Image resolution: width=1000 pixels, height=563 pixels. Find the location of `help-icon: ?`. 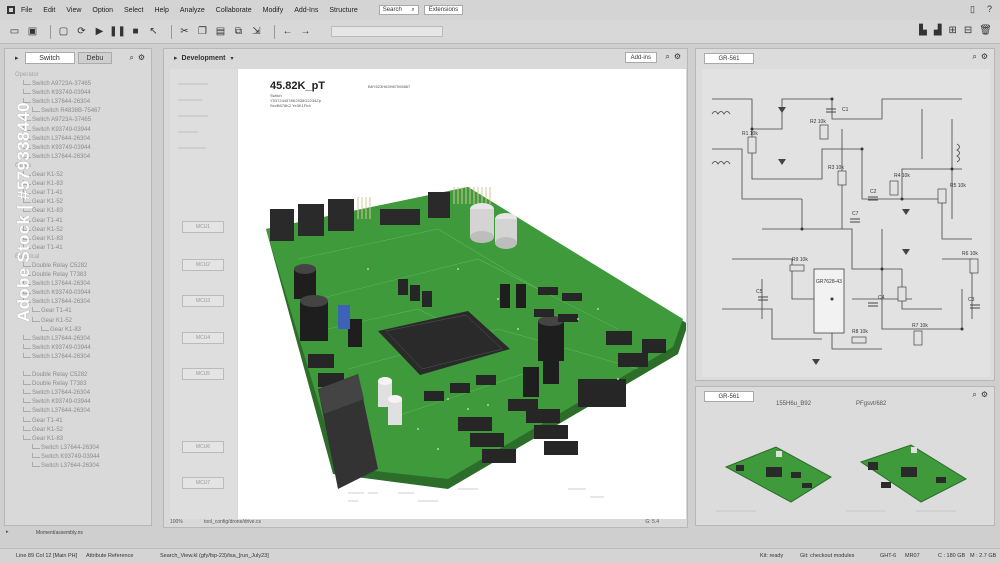

help-icon: ? is located at coordinates (989, 9).